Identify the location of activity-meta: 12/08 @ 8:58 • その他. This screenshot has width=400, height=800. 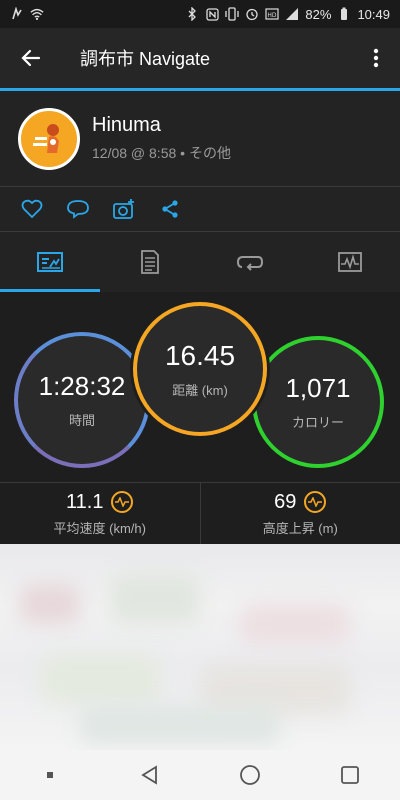
(161, 153).